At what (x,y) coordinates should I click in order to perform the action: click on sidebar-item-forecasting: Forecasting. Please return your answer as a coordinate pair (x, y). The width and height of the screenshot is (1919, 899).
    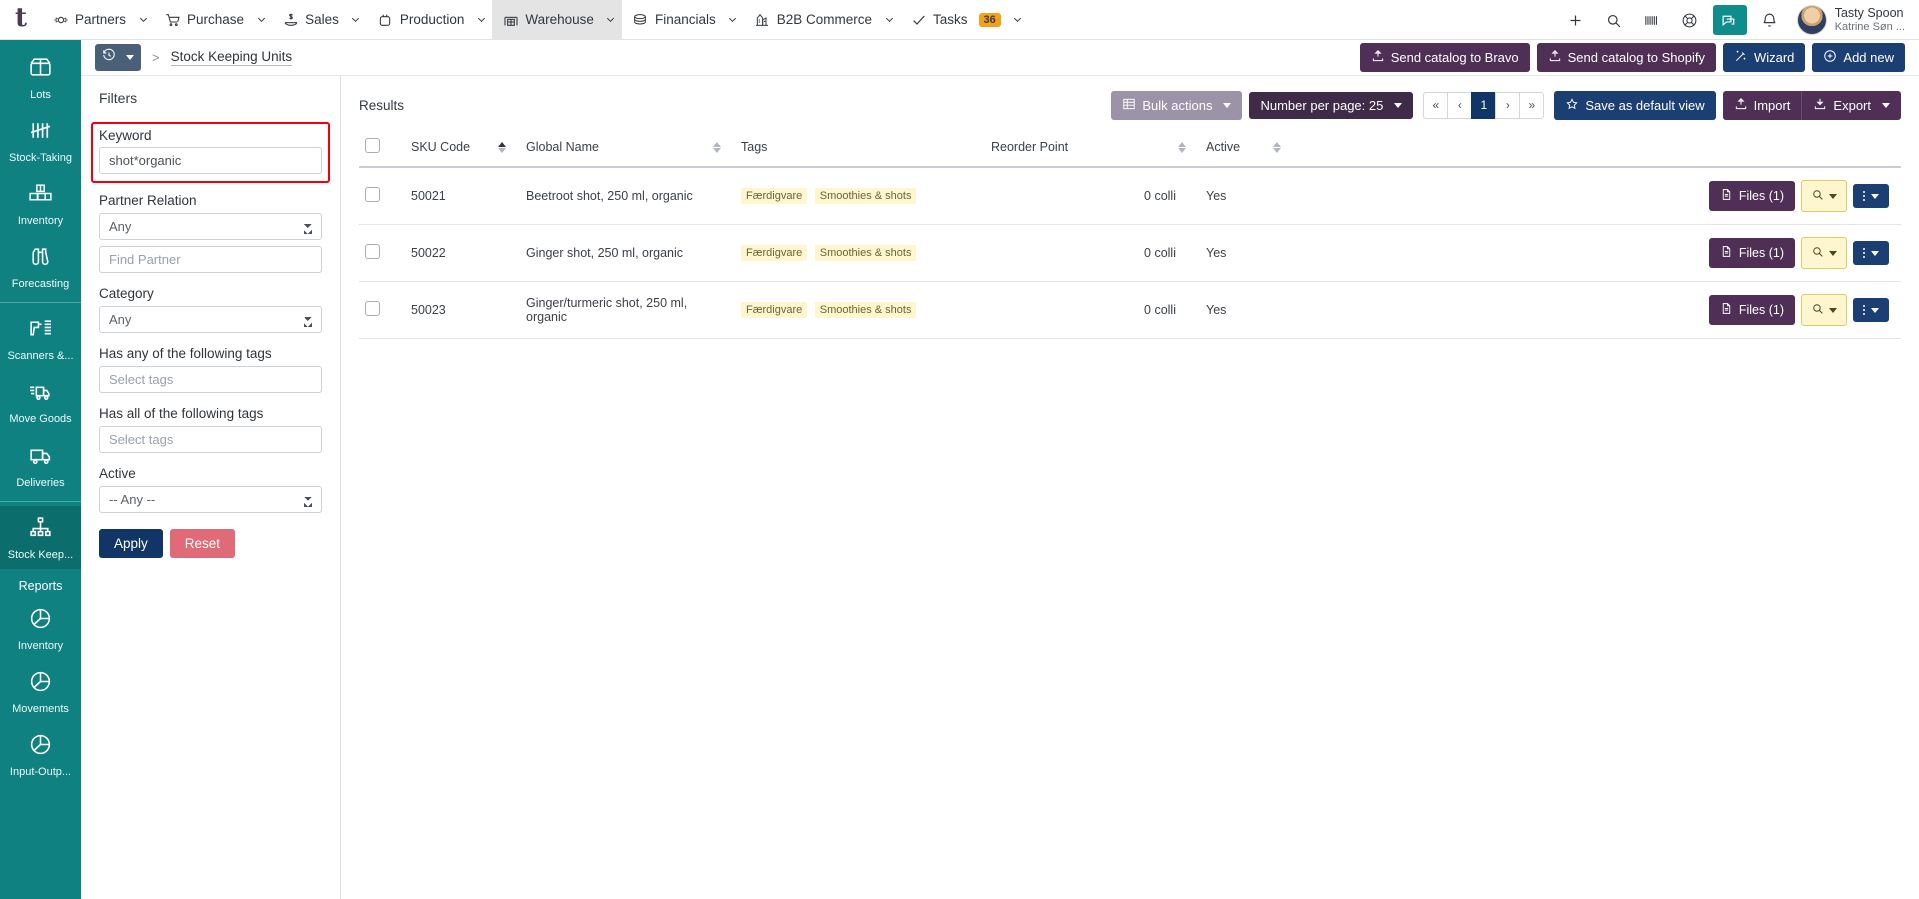
    Looking at the image, I should click on (40, 266).